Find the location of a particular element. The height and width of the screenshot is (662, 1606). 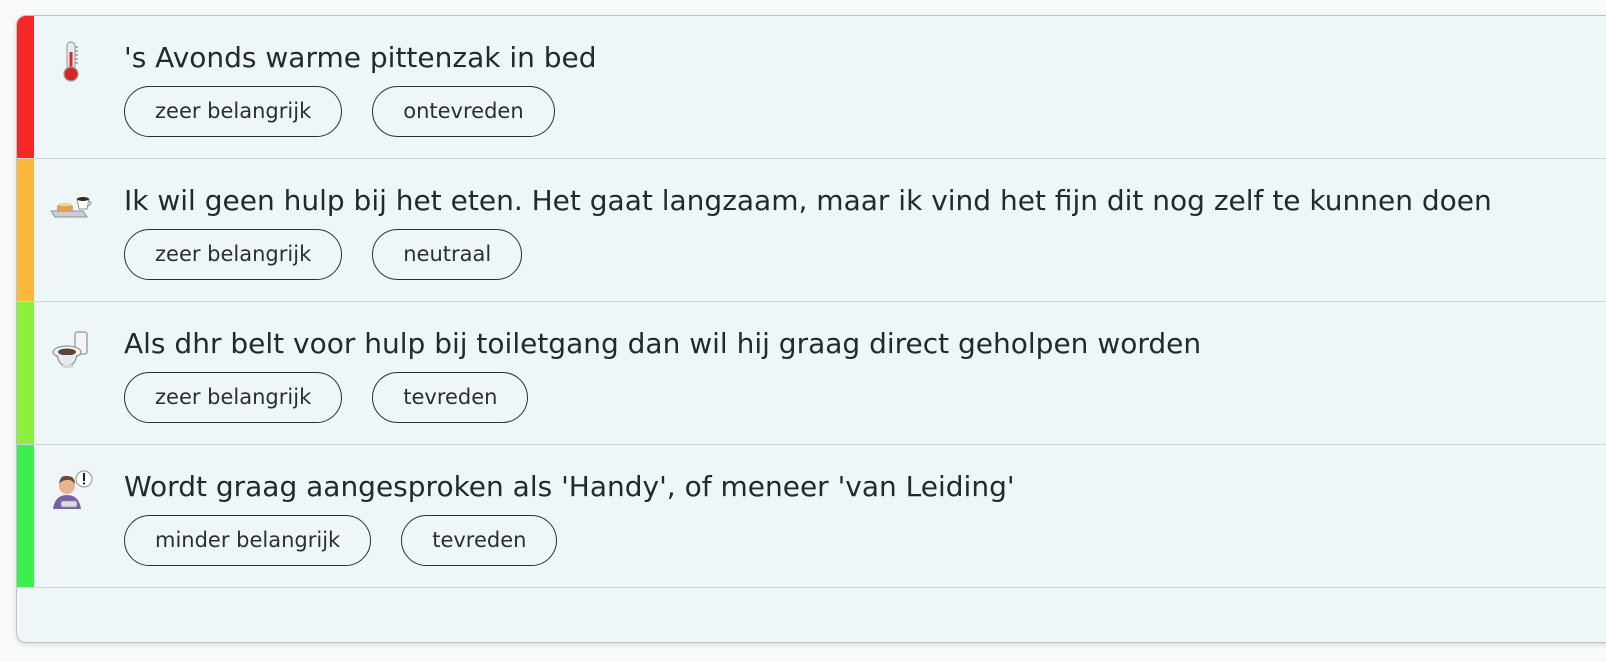

importance-tag: minder belangrijk is located at coordinates (248, 540).